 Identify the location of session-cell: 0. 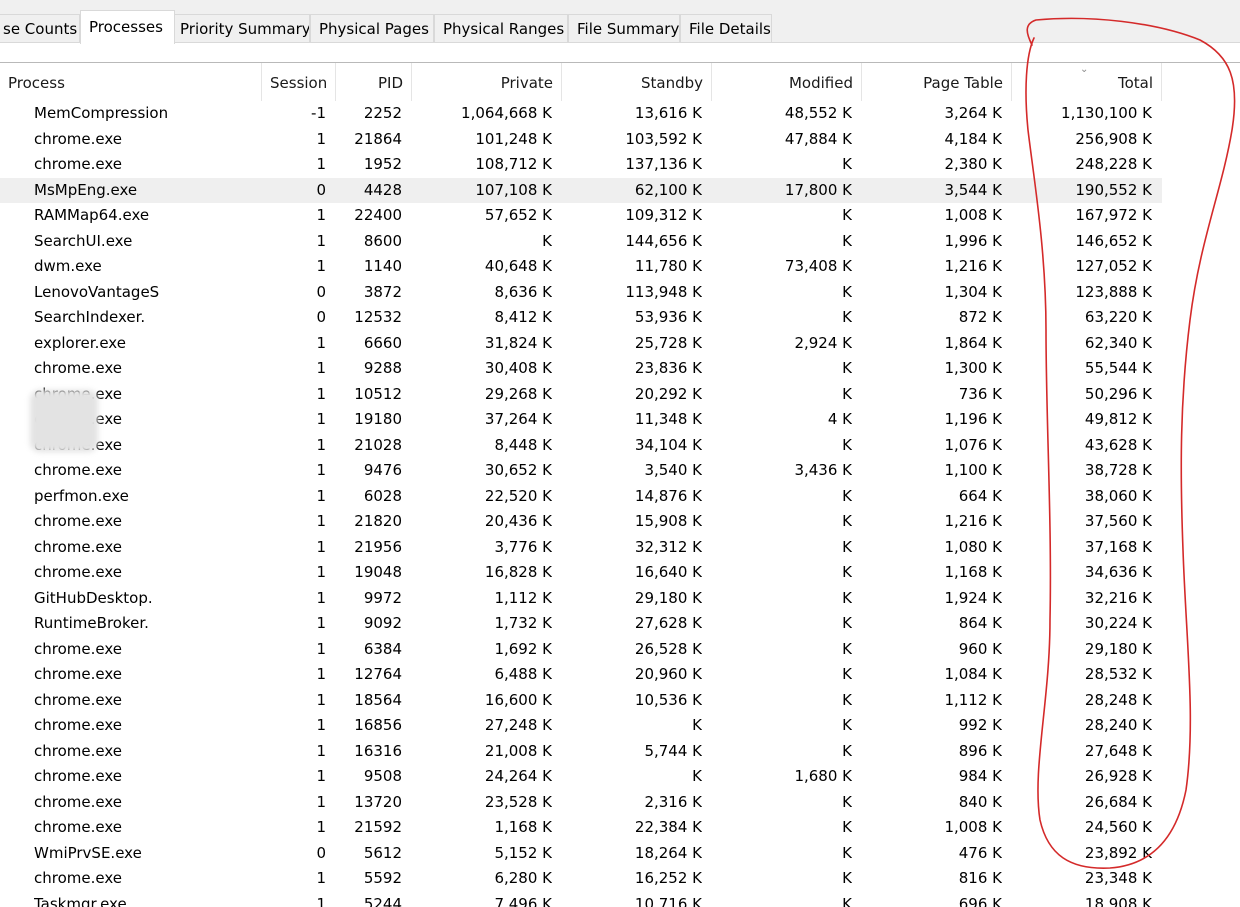
(294, 317).